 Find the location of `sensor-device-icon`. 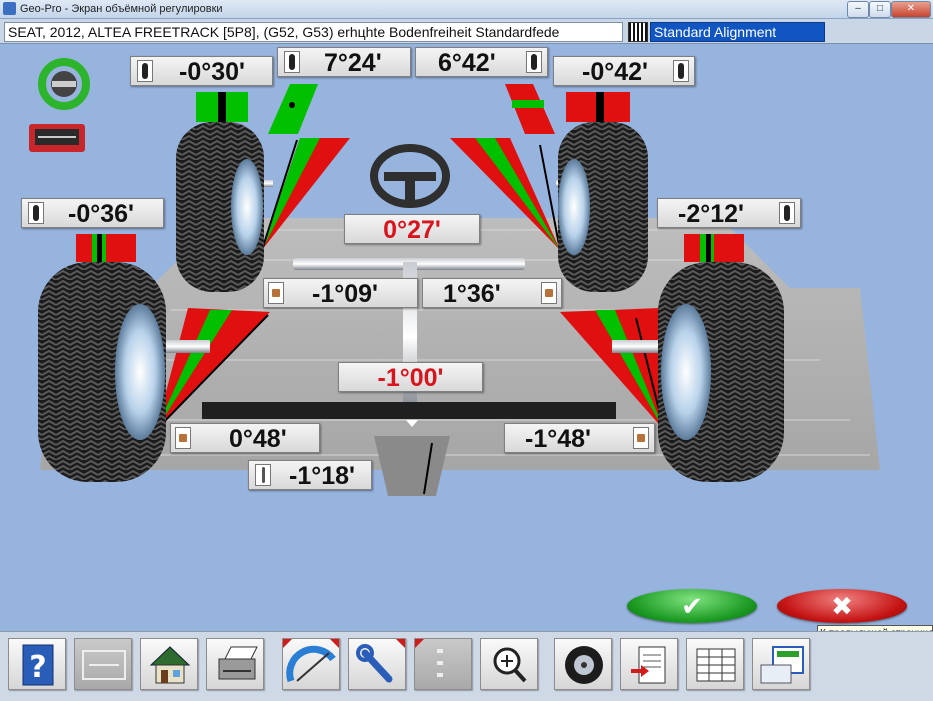

sensor-device-icon is located at coordinates (57, 138).